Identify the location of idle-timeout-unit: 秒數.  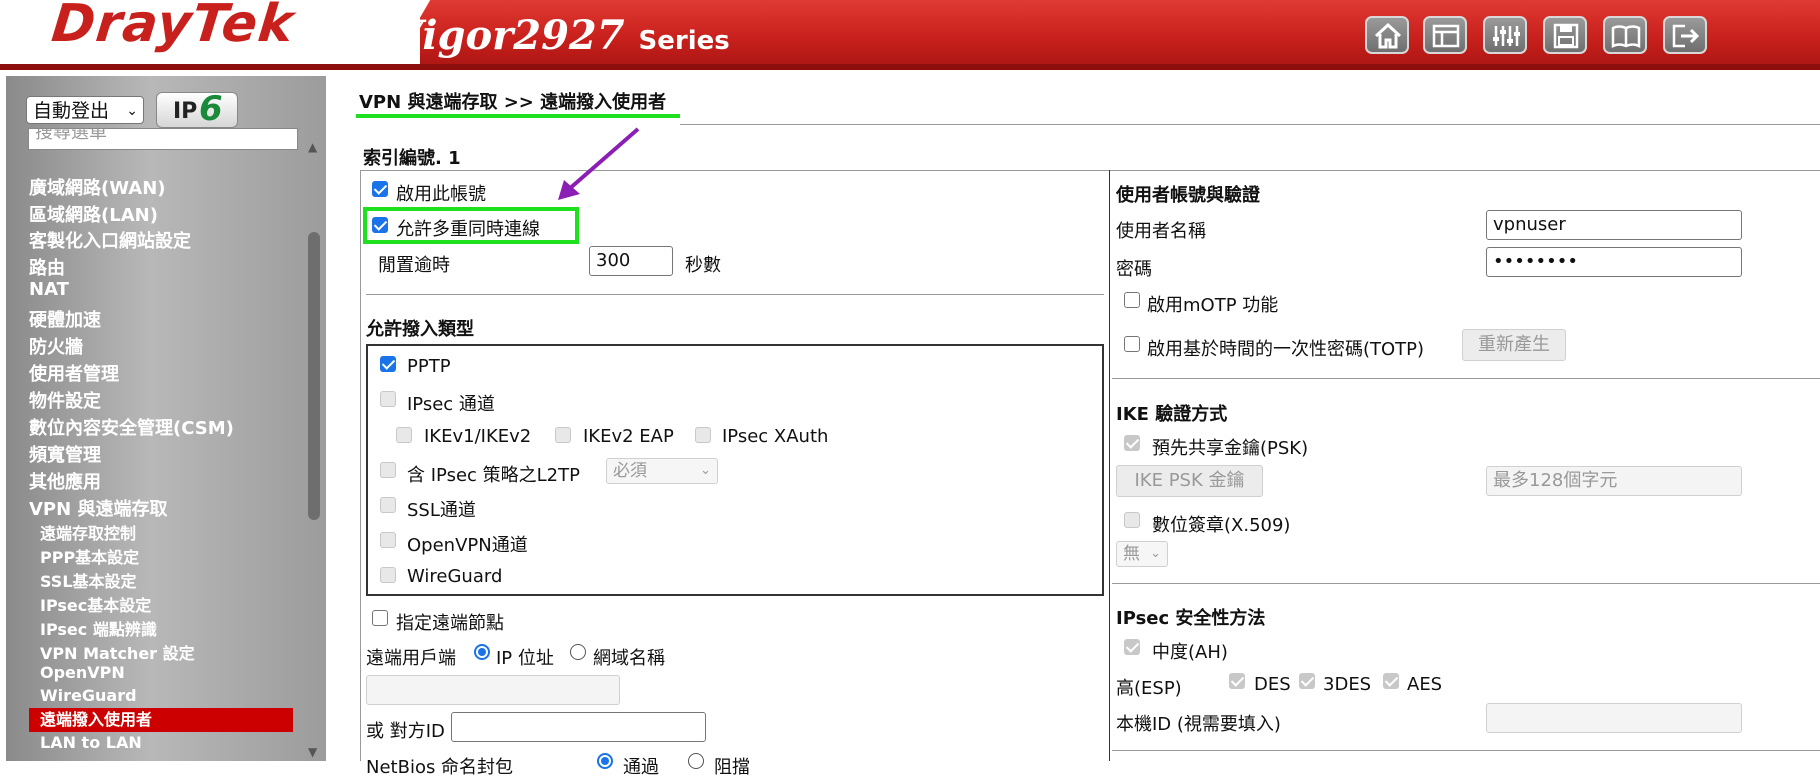
(703, 265).